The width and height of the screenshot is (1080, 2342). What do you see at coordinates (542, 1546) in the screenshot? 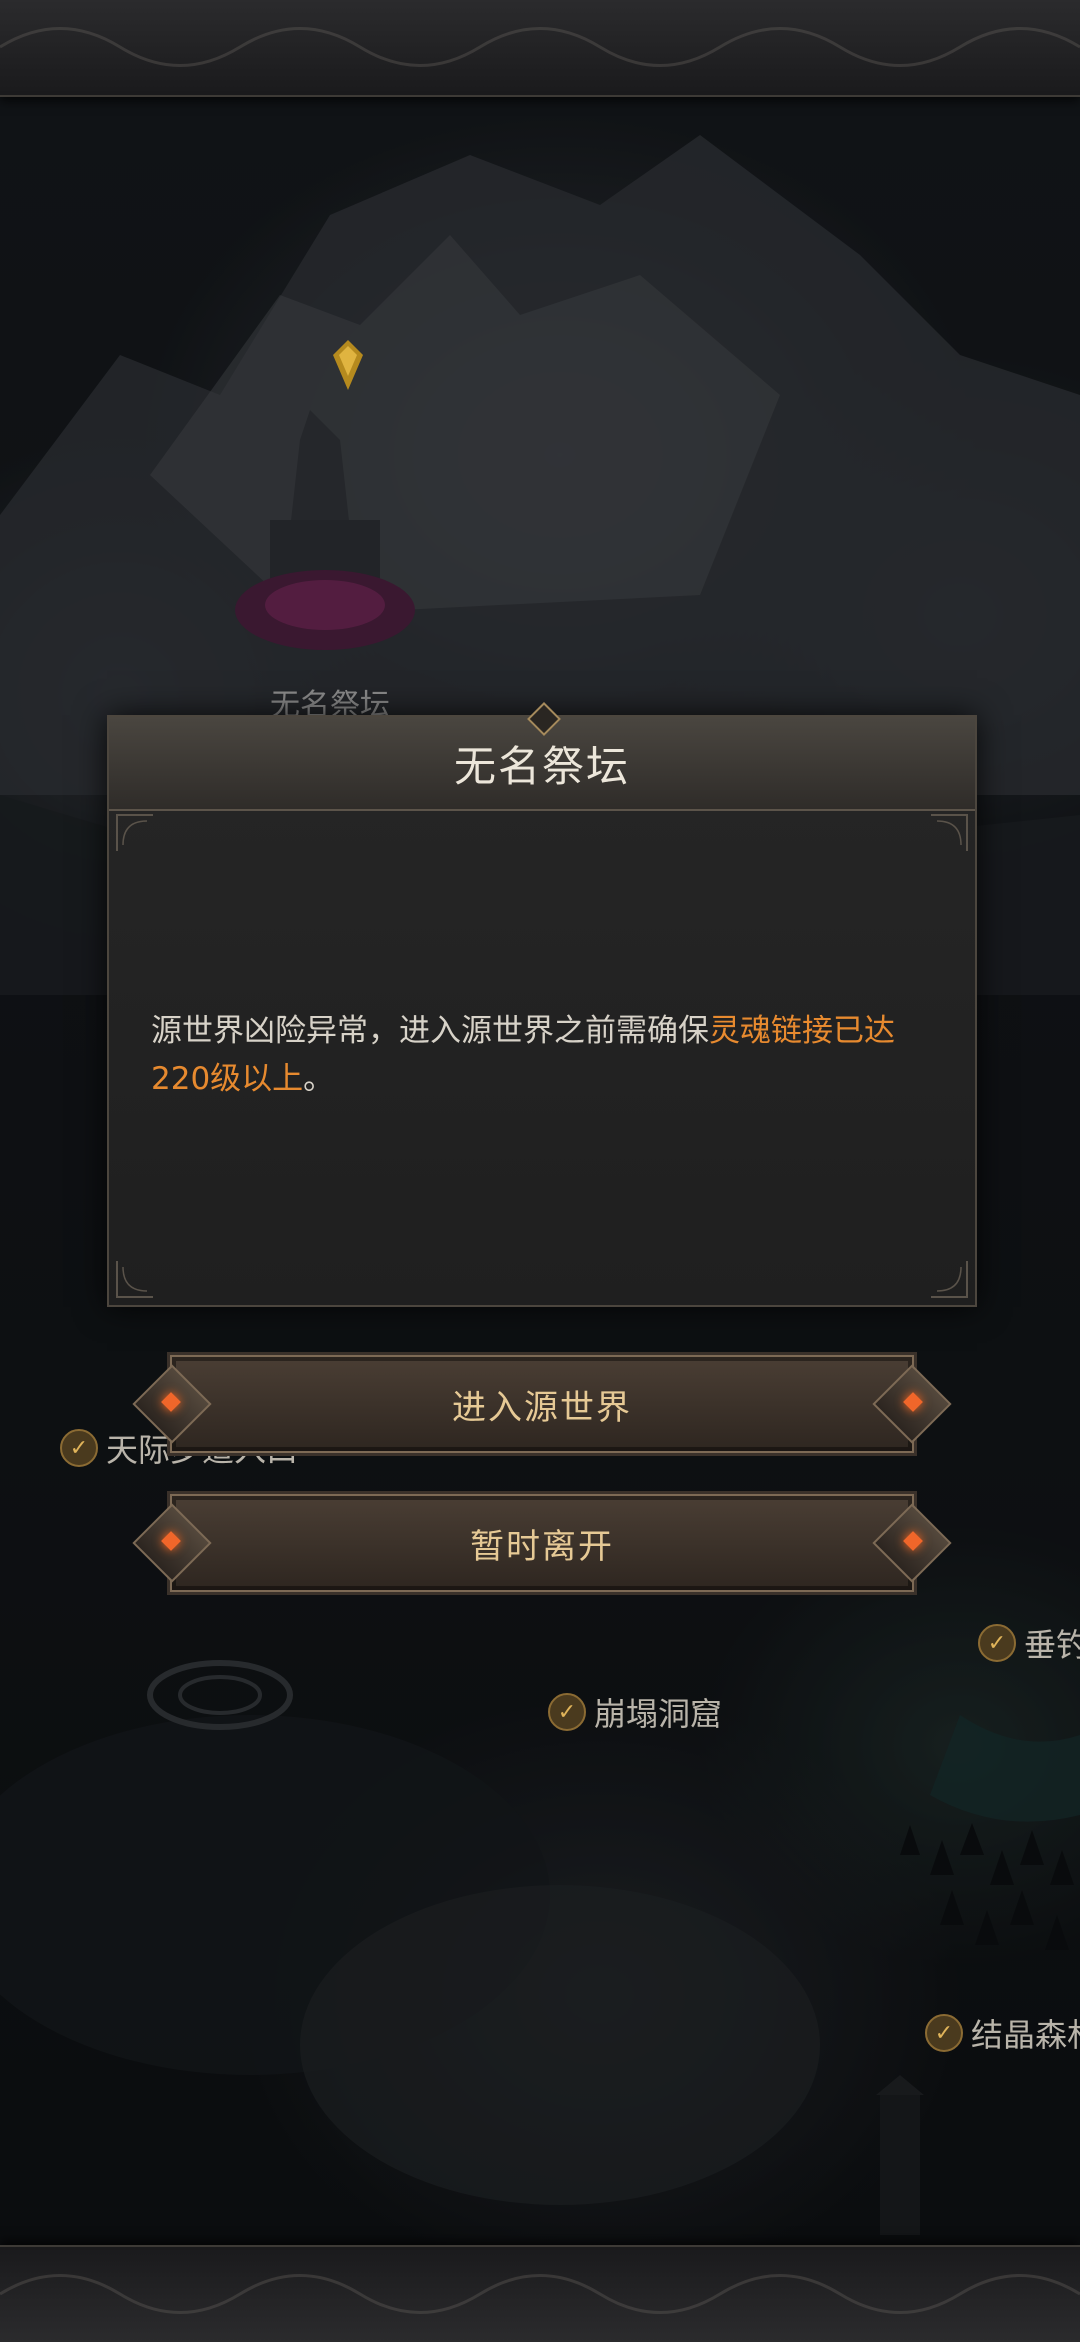
I see `button-label: 暂时离开` at bounding box center [542, 1546].